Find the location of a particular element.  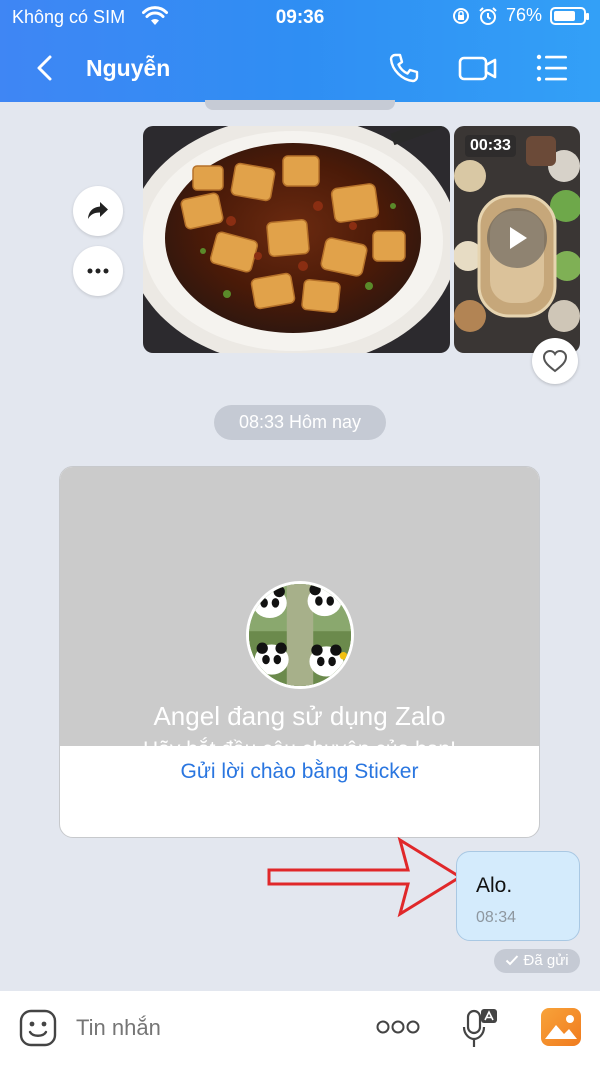

forward-button is located at coordinates (98, 211).